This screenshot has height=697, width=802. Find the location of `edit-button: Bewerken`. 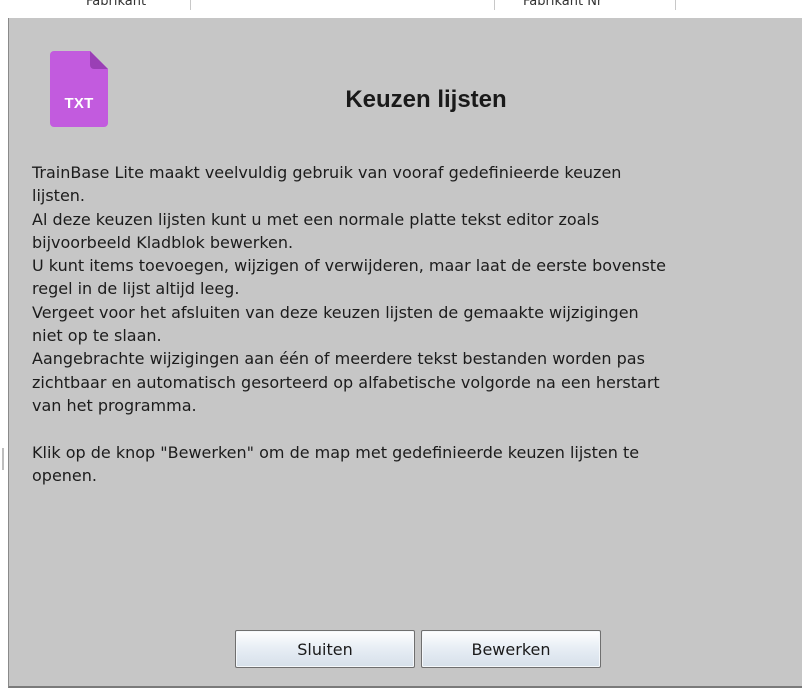

edit-button: Bewerken is located at coordinates (511, 649).